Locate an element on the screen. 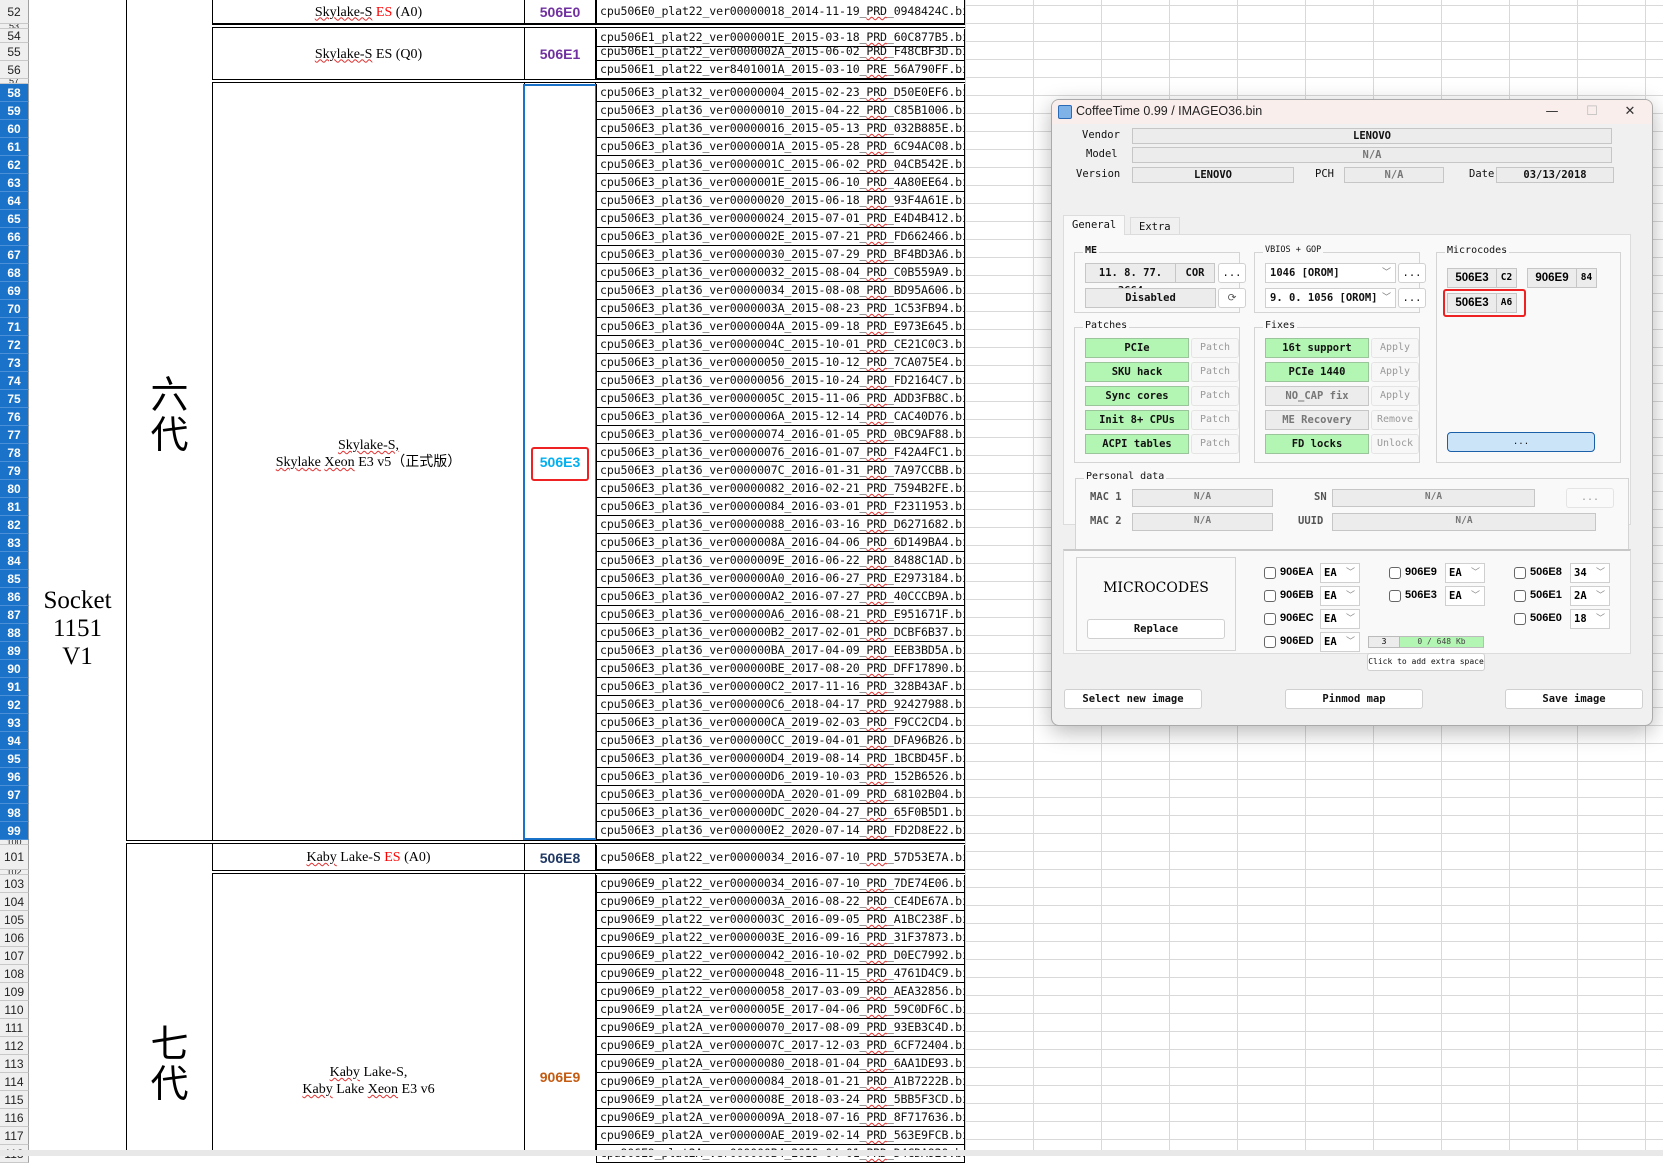 Image resolution: width=1663 pixels, height=1163 pixels. fix-button: Remove is located at coordinates (1395, 420).